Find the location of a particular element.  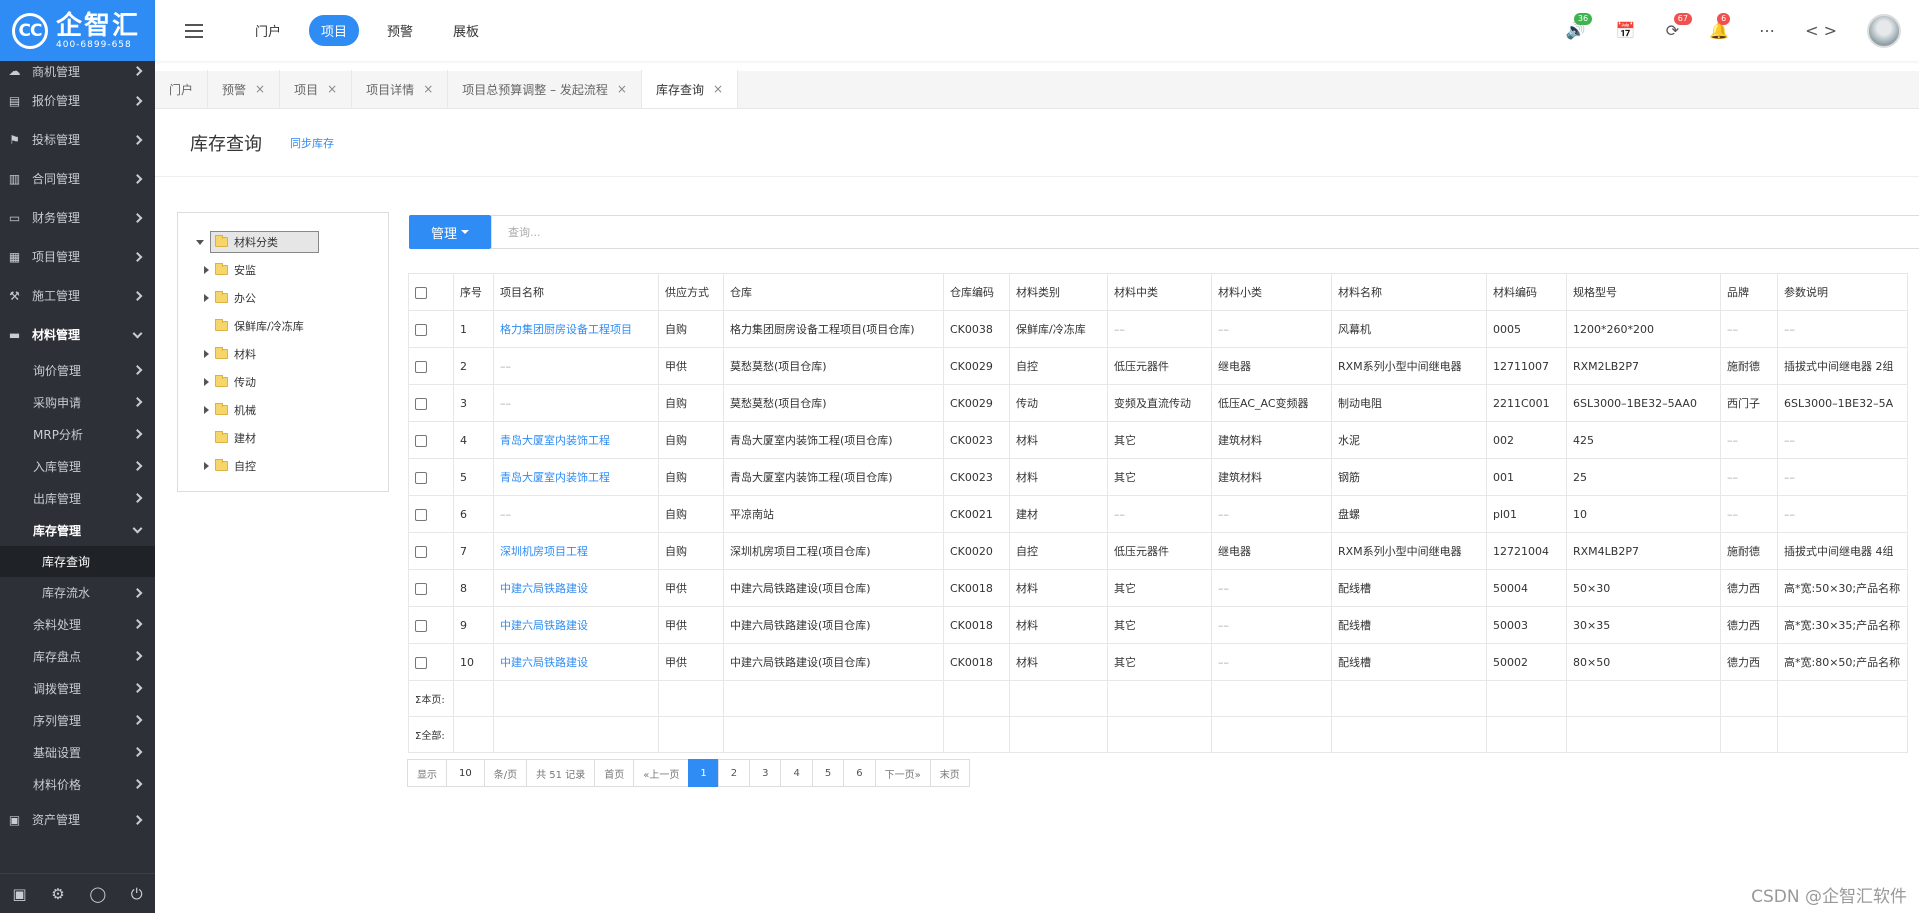

project-link: 格力集团厨房设备工程项目 is located at coordinates (576, 329).